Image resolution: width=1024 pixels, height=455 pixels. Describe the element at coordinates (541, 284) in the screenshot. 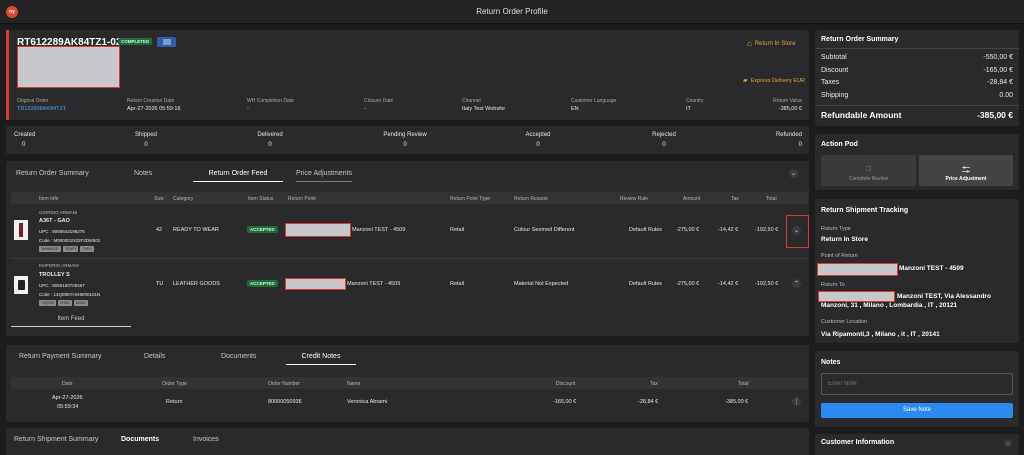

I see `return-reason: Material Not Expected` at that location.